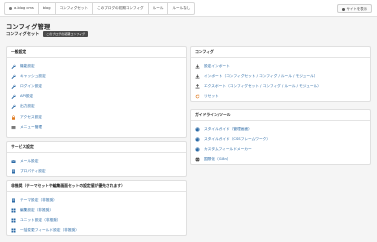 The width and height of the screenshot is (377, 242). Describe the element at coordinates (96, 52) in the screenshot. I see `panel-heading: 一般設定` at that location.